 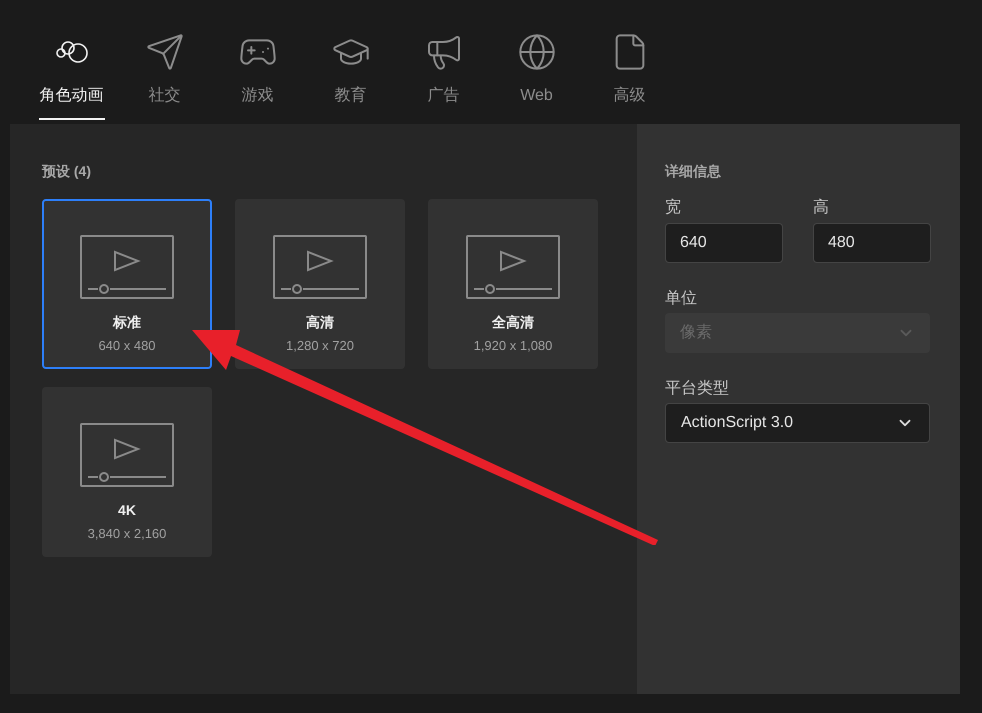 I want to click on presets-heading: 预设 (4), so click(x=67, y=171).